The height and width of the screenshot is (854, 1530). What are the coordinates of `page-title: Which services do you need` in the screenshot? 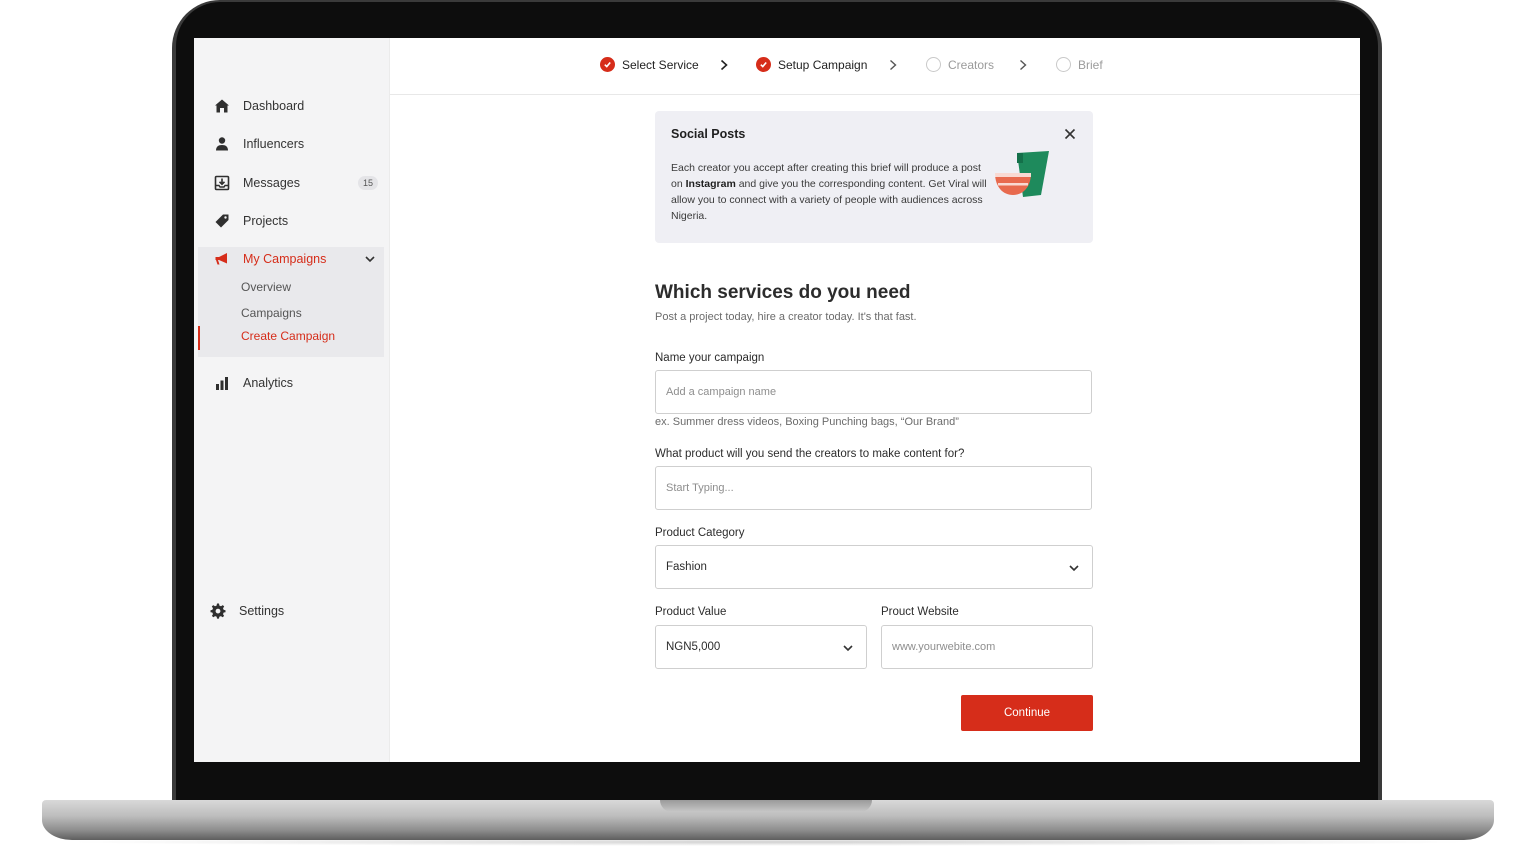 It's located at (783, 292).